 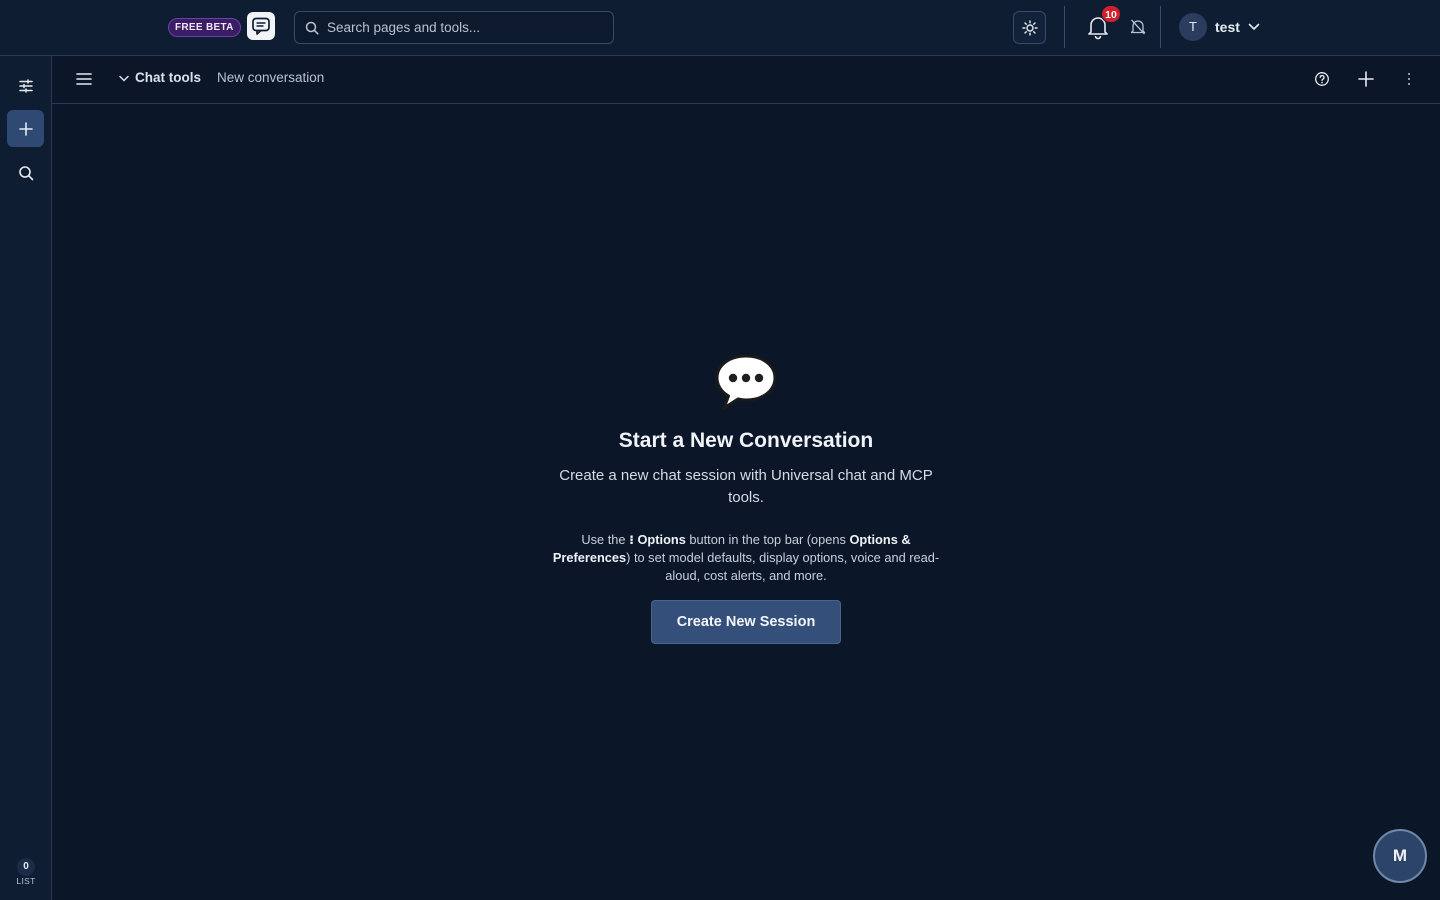 I want to click on avatar: T, so click(x=1193, y=27).